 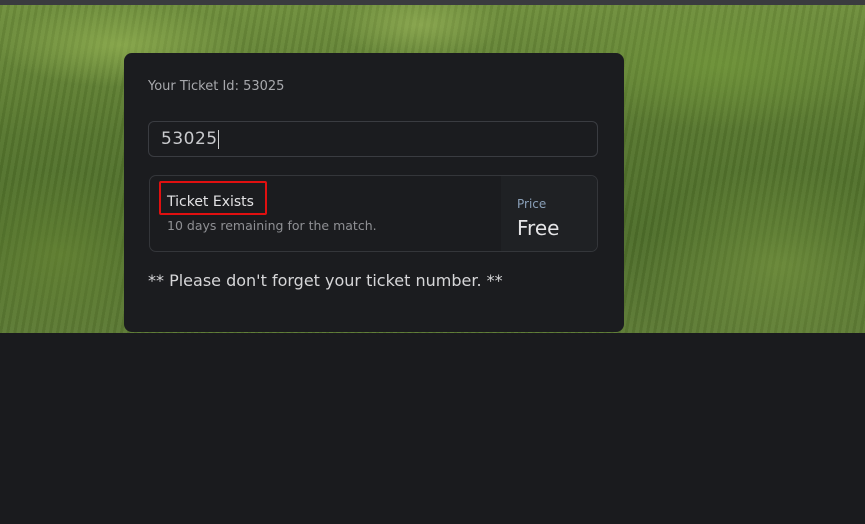 What do you see at coordinates (538, 228) in the screenshot?
I see `price-value: Free` at bounding box center [538, 228].